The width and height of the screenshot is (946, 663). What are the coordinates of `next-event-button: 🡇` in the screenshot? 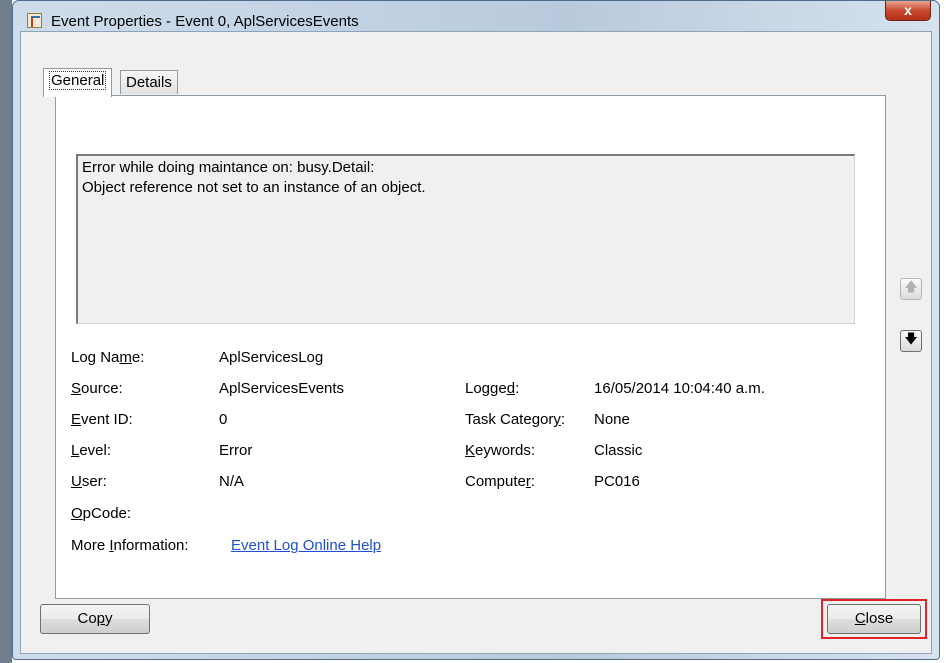 It's located at (911, 341).